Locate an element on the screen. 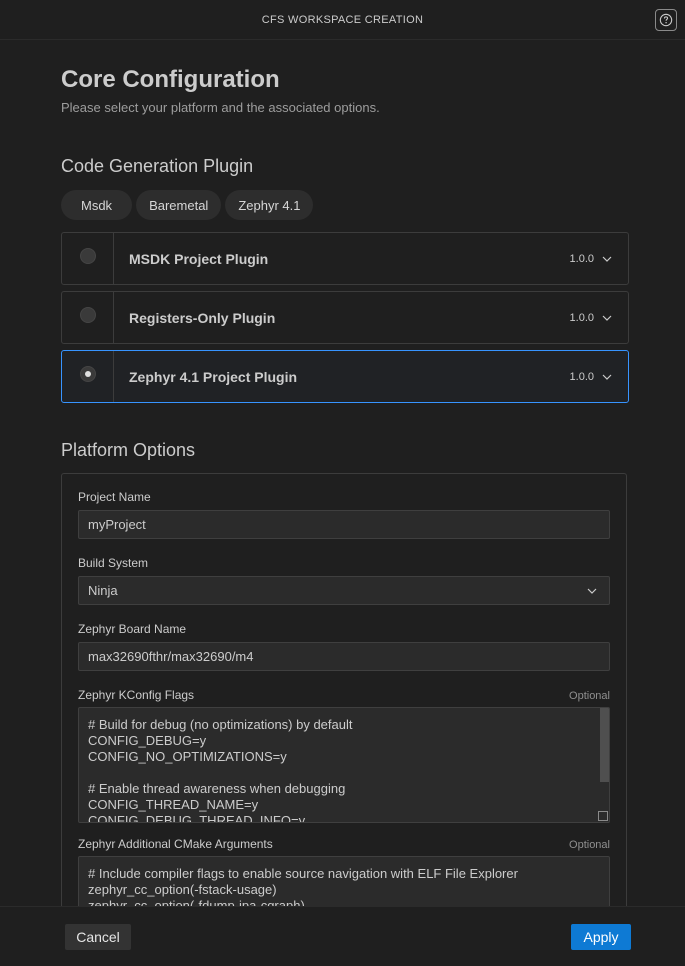 The height and width of the screenshot is (966, 685). help-button is located at coordinates (666, 20).